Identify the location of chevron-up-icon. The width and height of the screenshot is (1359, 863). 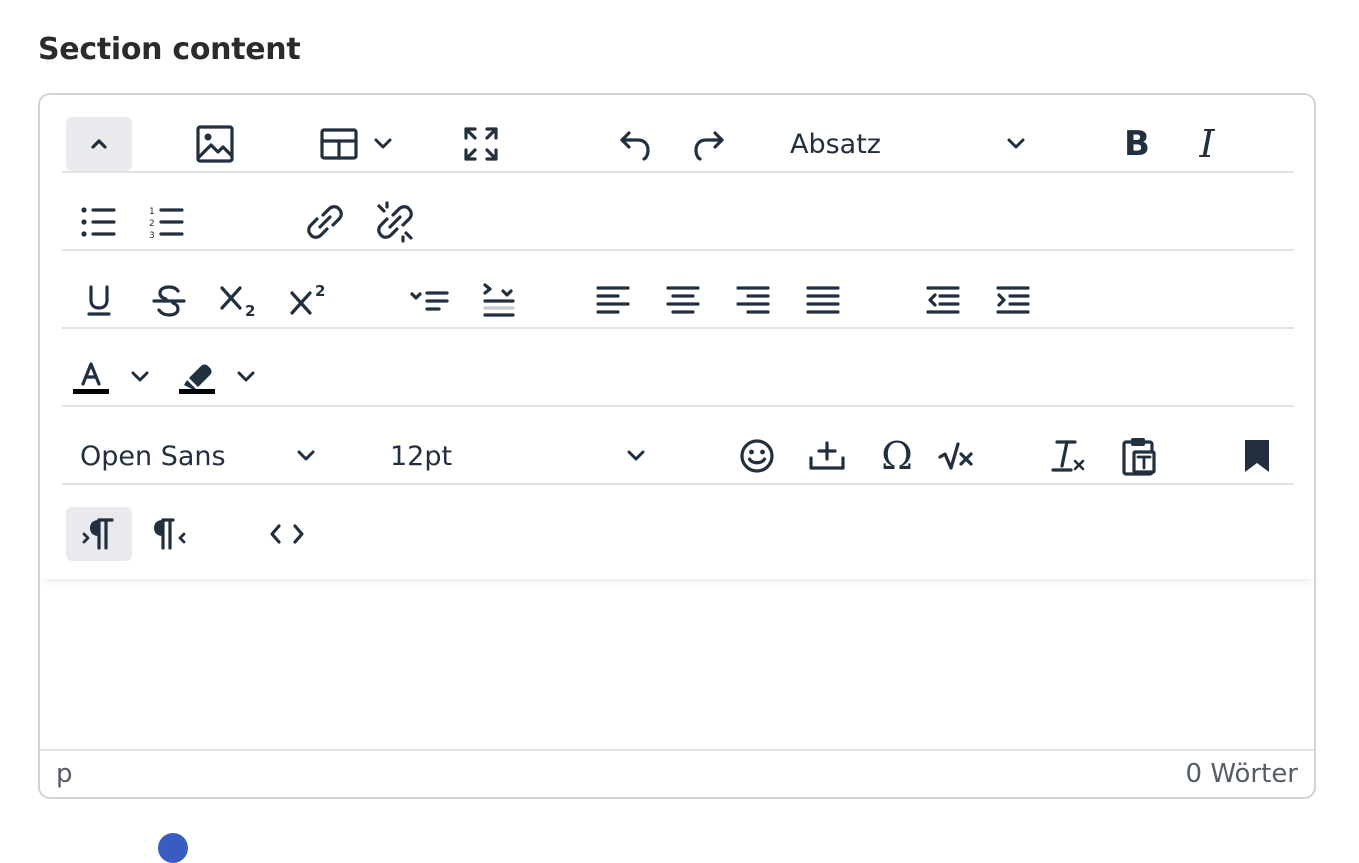
(99, 144).